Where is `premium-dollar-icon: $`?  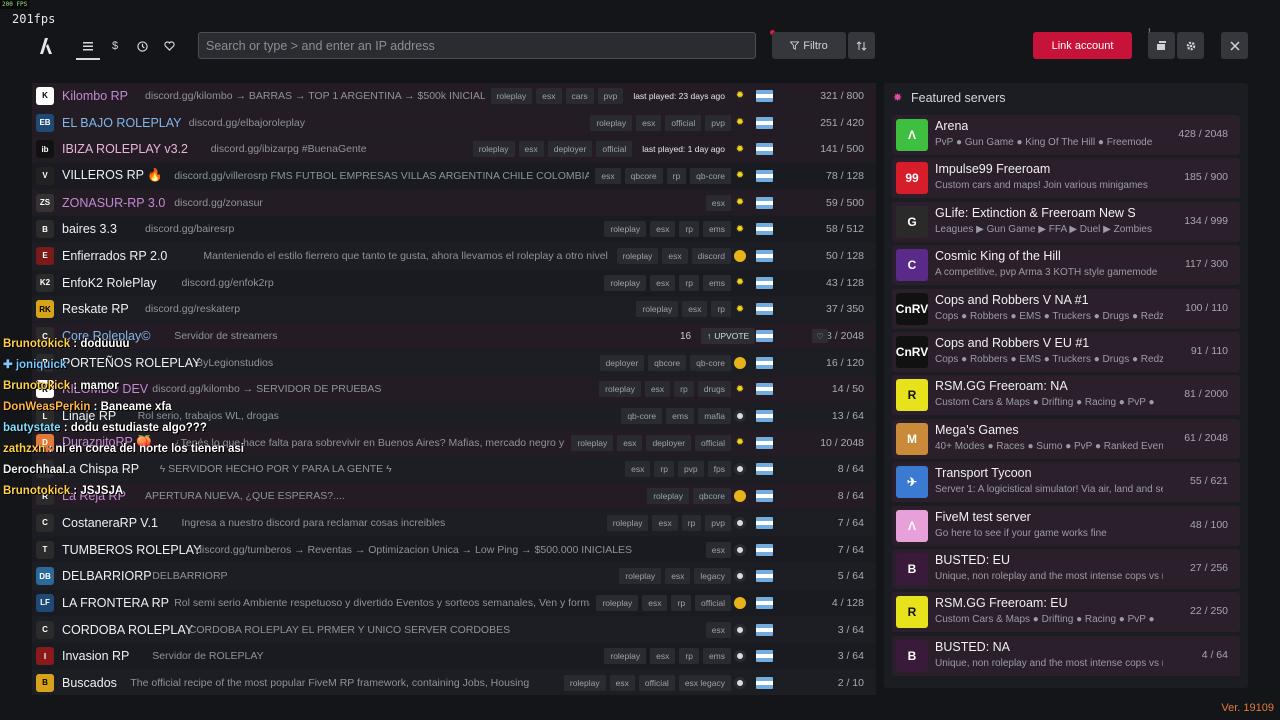
premium-dollar-icon: $ is located at coordinates (115, 46).